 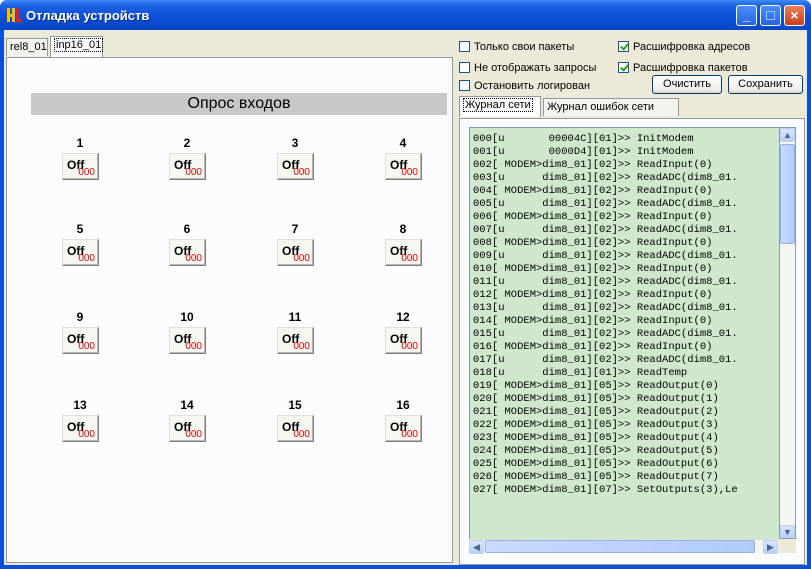 What do you see at coordinates (80, 229) in the screenshot?
I see `input-number: 5` at bounding box center [80, 229].